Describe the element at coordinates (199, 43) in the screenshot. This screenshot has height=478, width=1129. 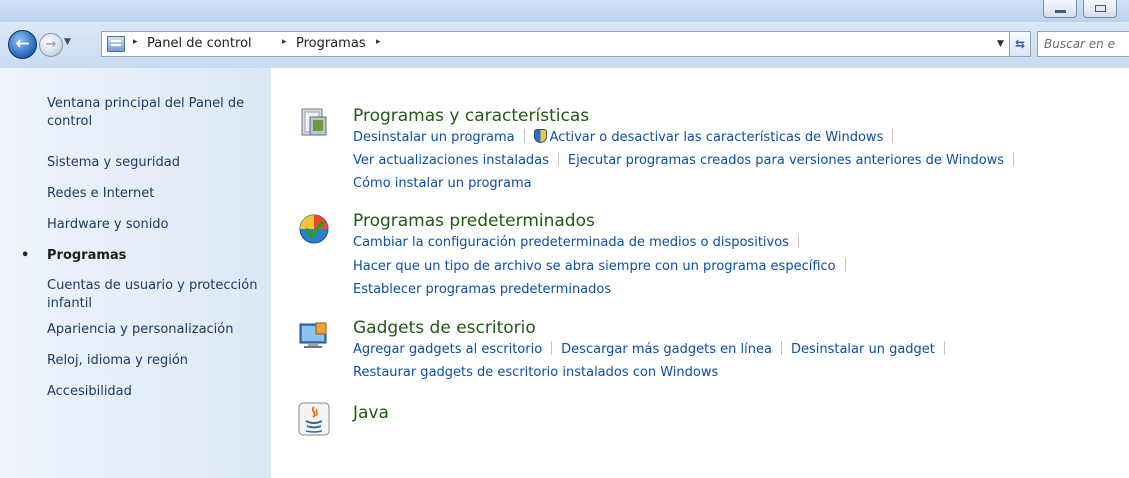
I see `breadcrumb-panel-de-control: Panel de control` at that location.